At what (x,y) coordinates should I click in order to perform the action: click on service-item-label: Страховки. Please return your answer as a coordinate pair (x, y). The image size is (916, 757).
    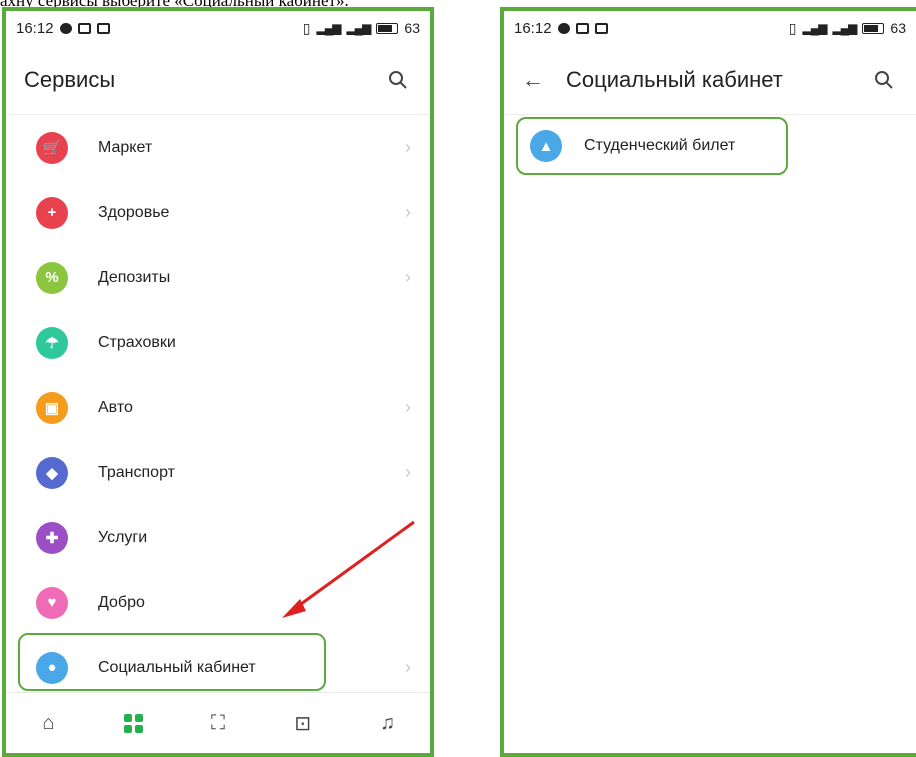
    Looking at the image, I should click on (137, 342).